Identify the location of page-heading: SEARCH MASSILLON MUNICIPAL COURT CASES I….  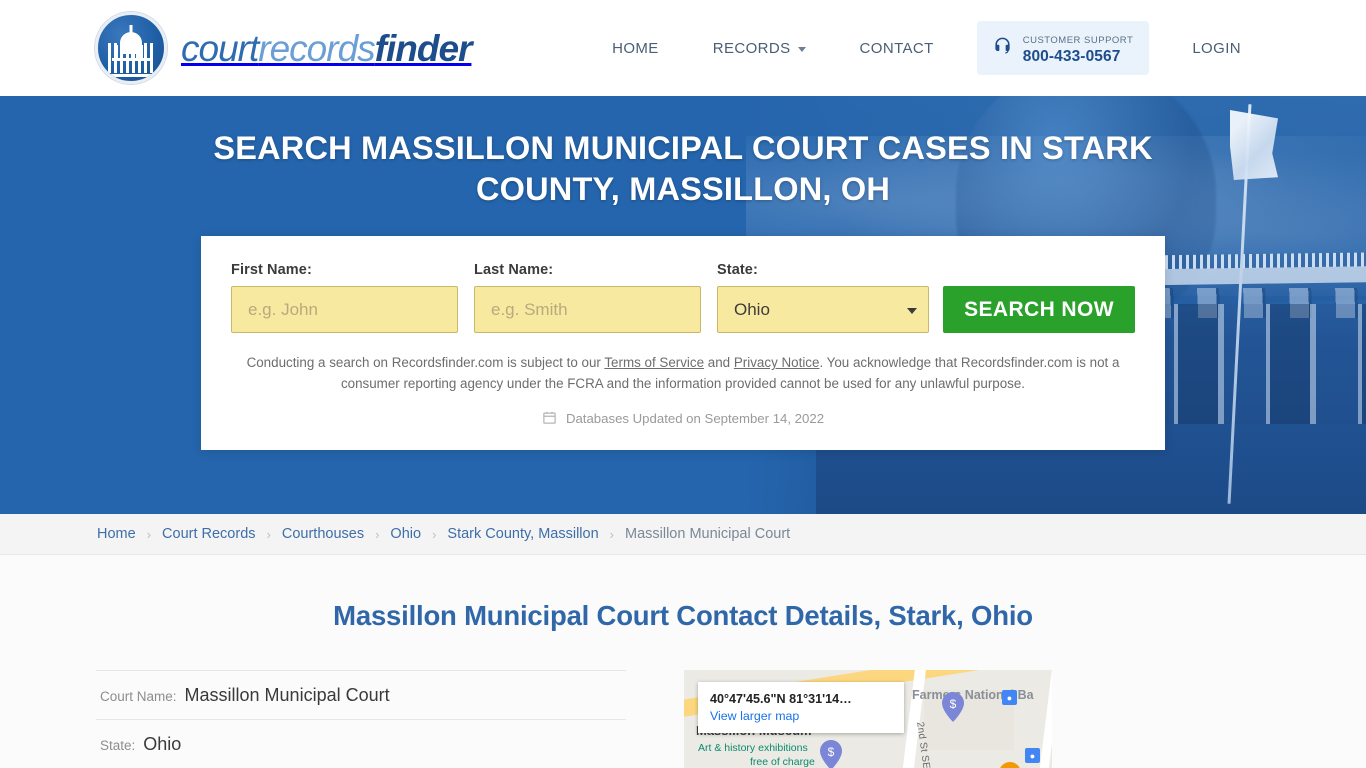
(683, 168).